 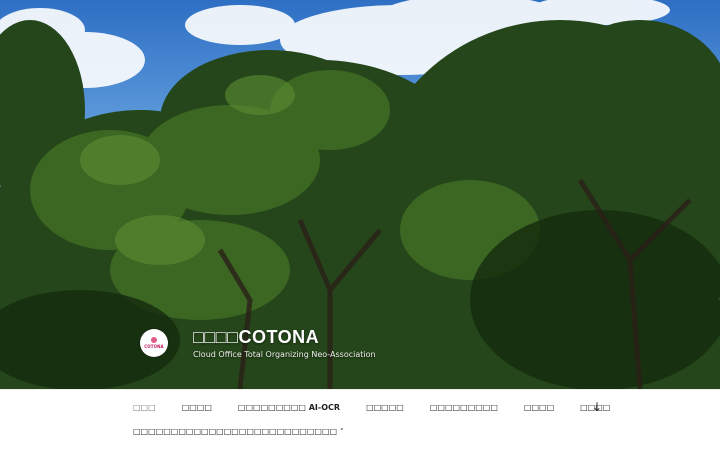 I want to click on nav-item-submenu: □□□□□□□□□□□□□□□□□□□□□□□□□□□ ˅, so click(x=238, y=431).